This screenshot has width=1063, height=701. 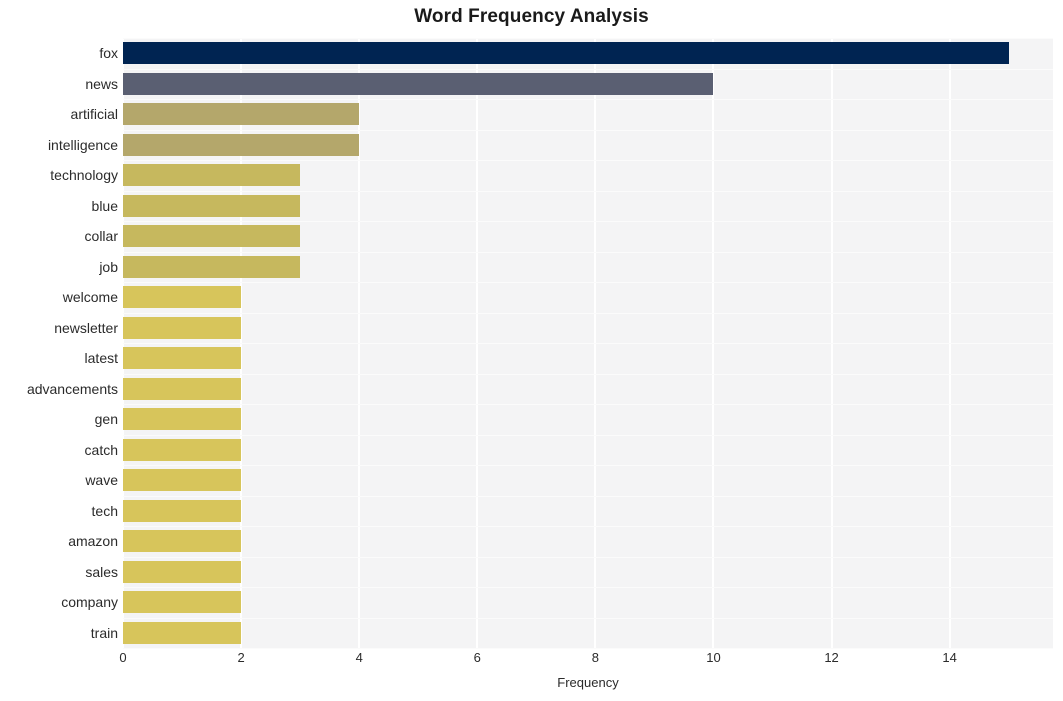 I want to click on x-axis-tick-label: 14, so click(x=949, y=657).